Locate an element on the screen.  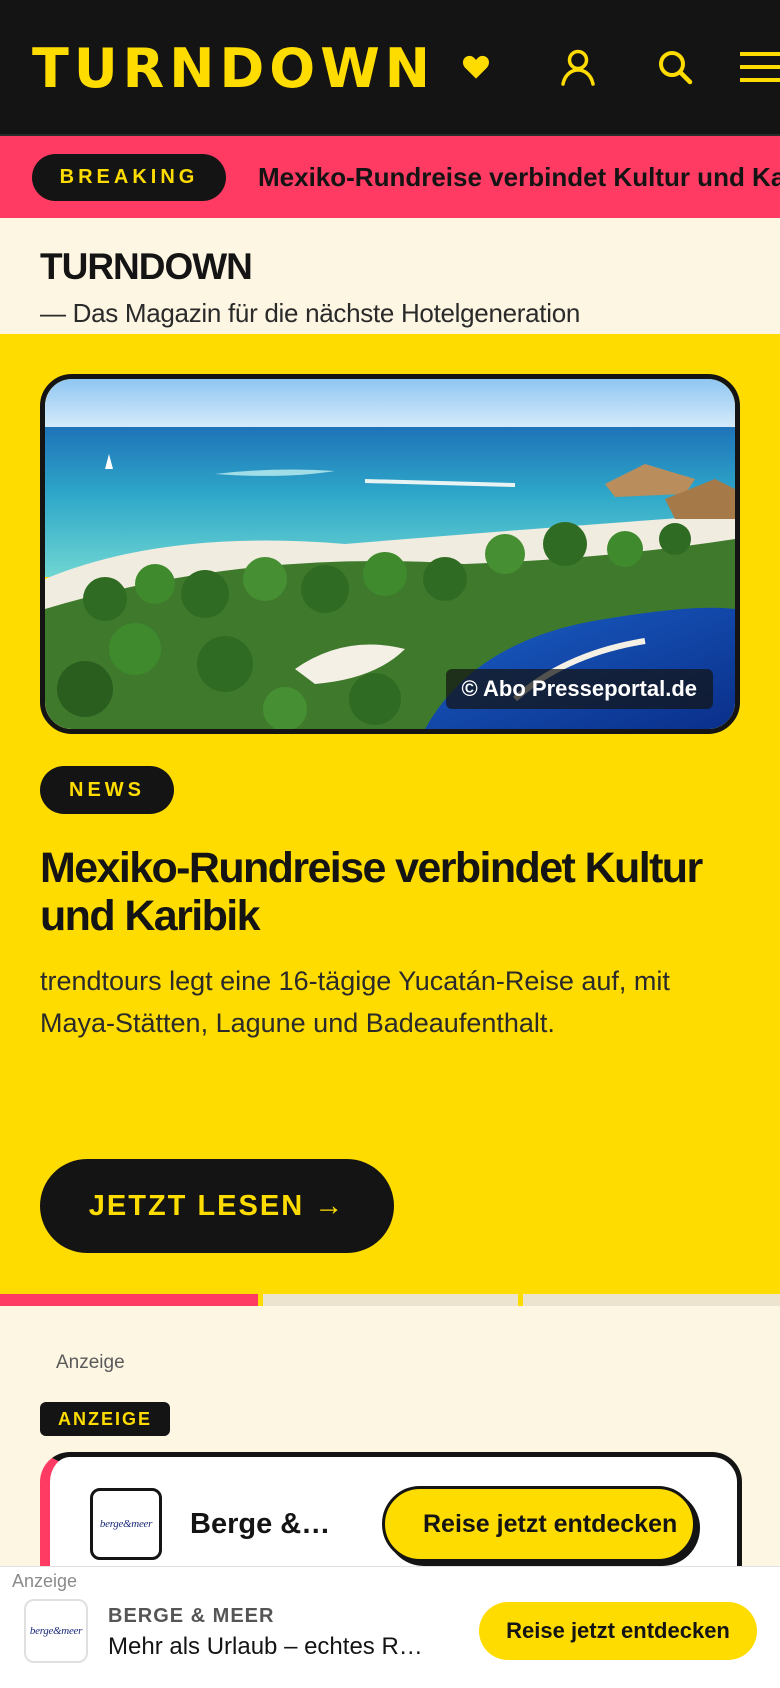
sticky-ad-title: Mehr als Urlaub – echtes Reiseglück is located at coordinates (268, 1646).